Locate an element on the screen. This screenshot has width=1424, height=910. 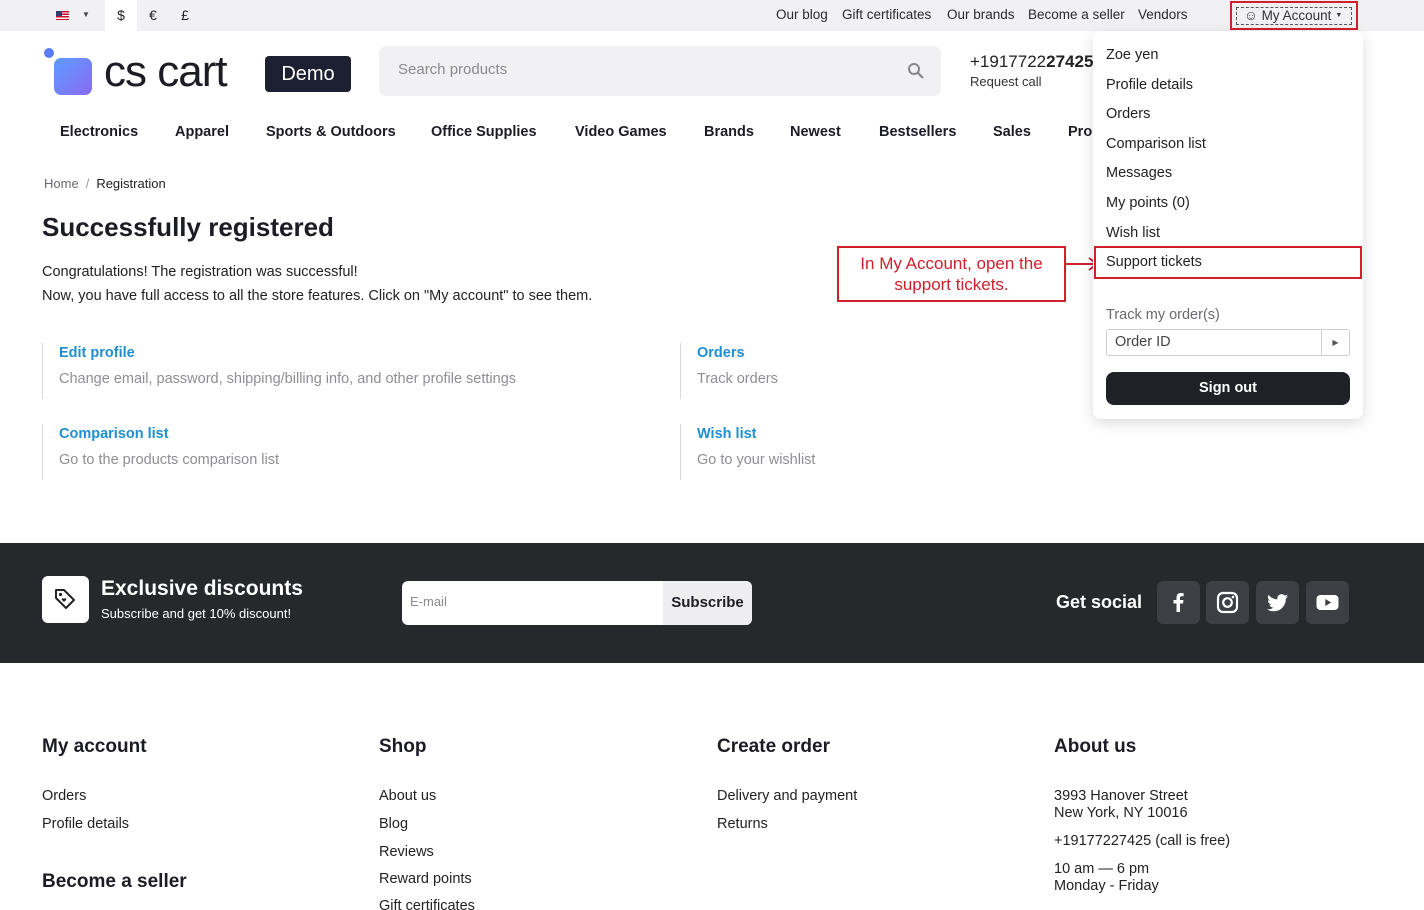
my-account-button: ☺ My Account ▼ is located at coordinates (1294, 15).